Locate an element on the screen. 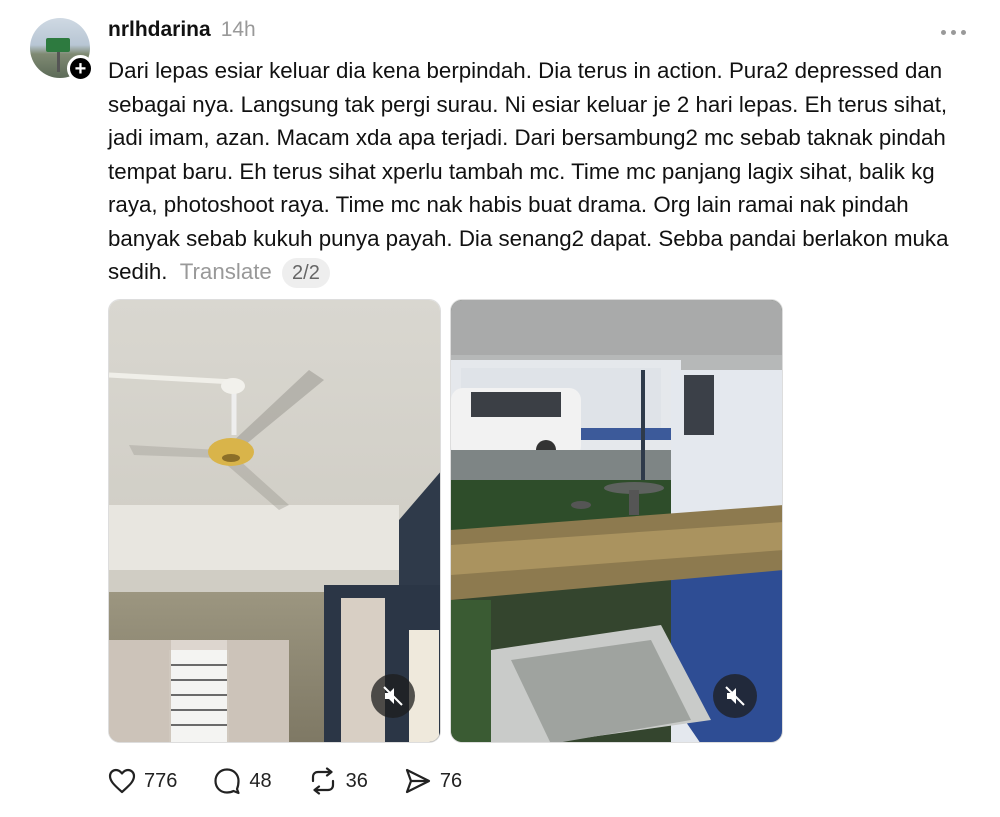  send-icon is located at coordinates (417, 781).